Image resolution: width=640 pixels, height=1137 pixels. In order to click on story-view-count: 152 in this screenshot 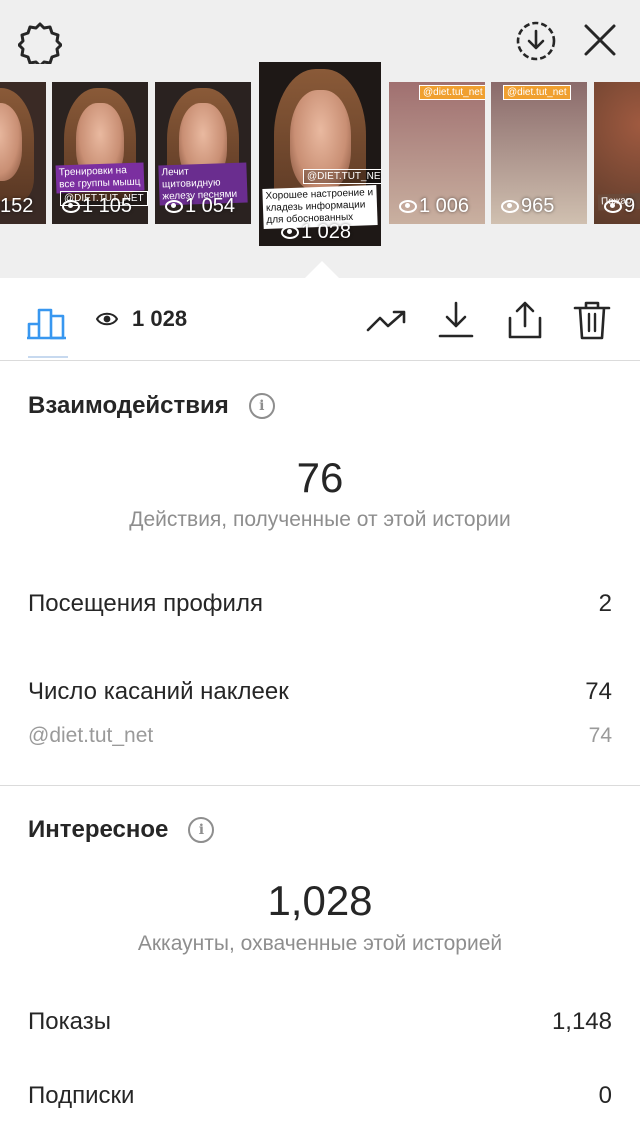, I will do `click(16, 206)`.